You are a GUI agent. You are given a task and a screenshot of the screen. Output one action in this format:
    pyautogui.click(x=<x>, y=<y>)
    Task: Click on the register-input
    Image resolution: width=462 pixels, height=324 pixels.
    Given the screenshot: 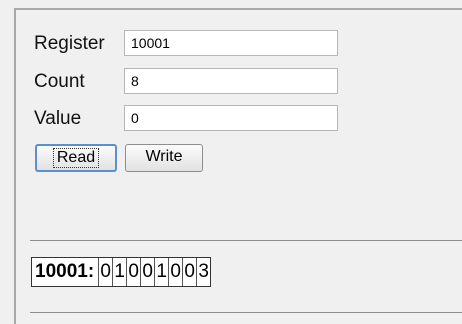 What is the action you would take?
    pyautogui.click(x=231, y=43)
    